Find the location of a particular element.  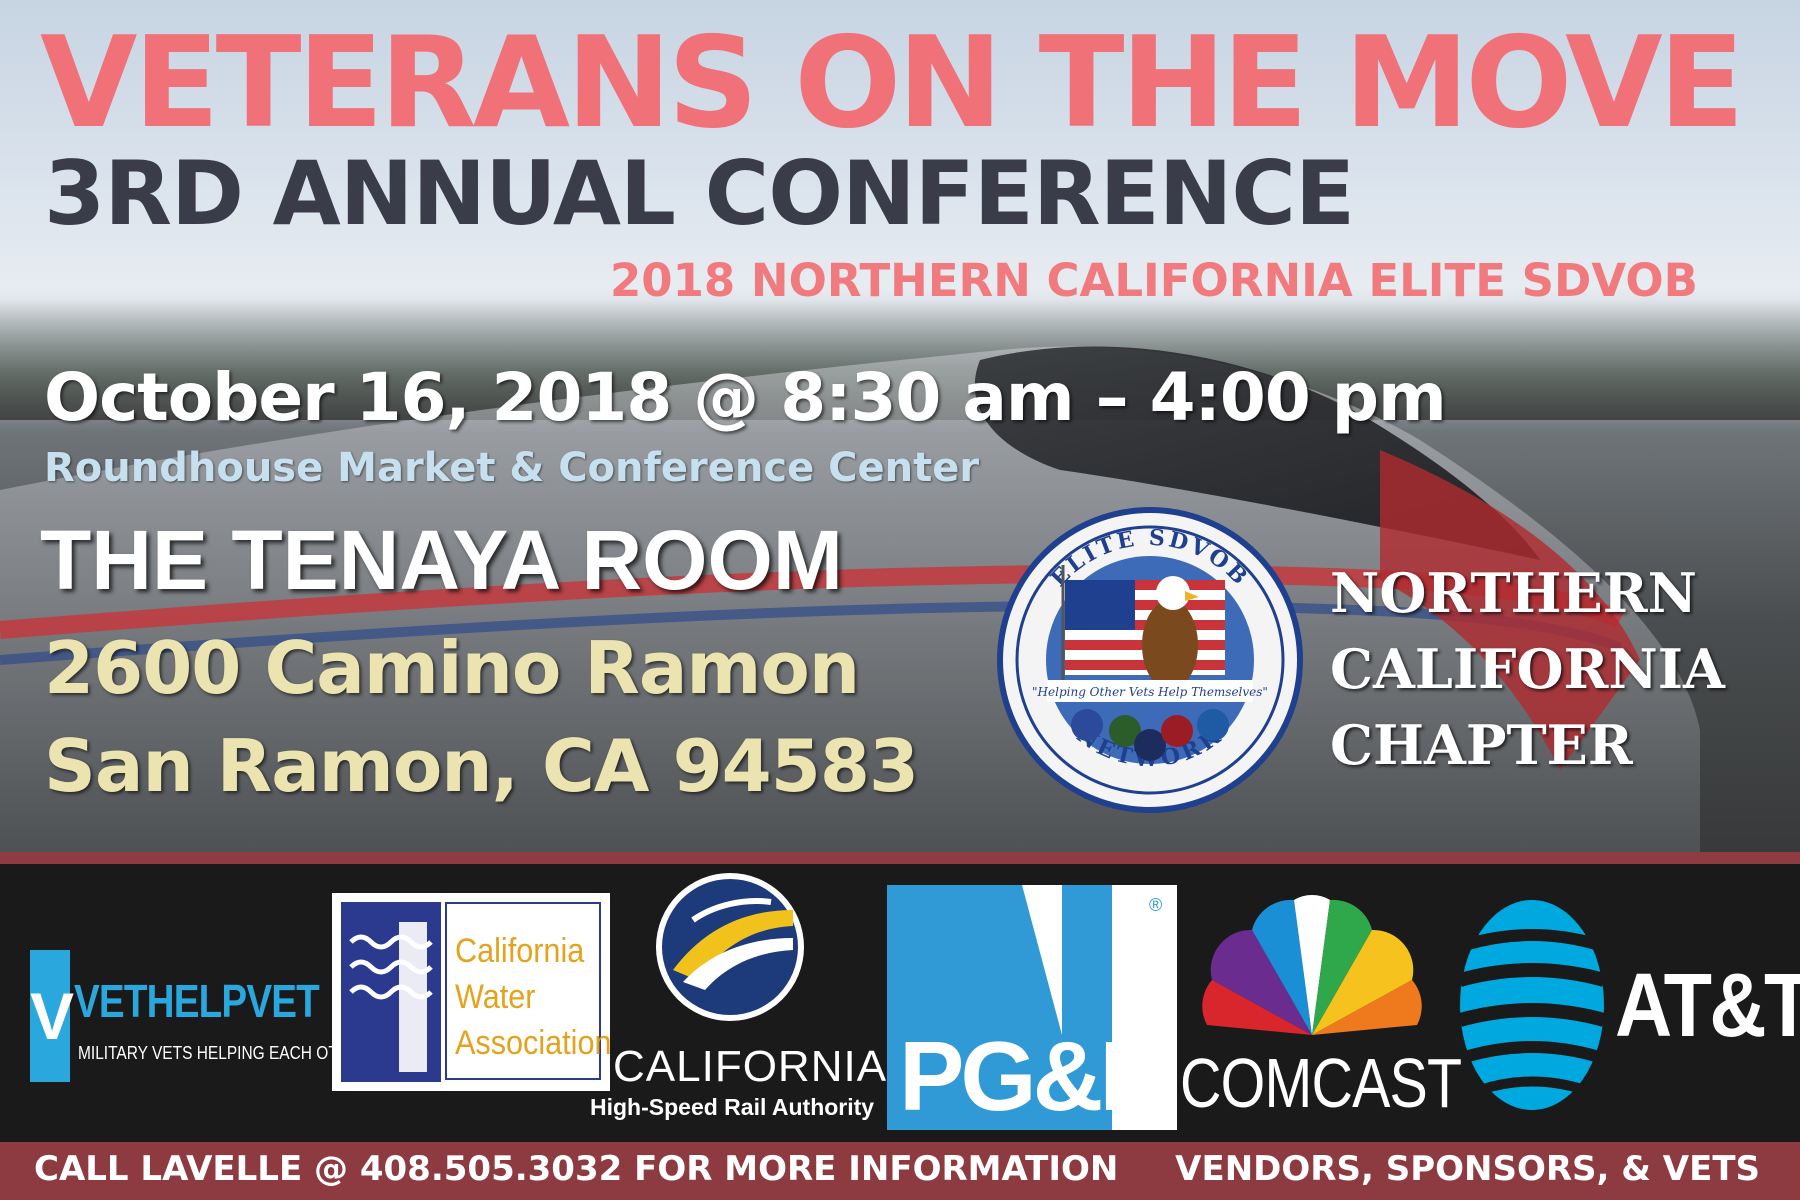

att-name: AT&T is located at coordinates (1707, 1006).